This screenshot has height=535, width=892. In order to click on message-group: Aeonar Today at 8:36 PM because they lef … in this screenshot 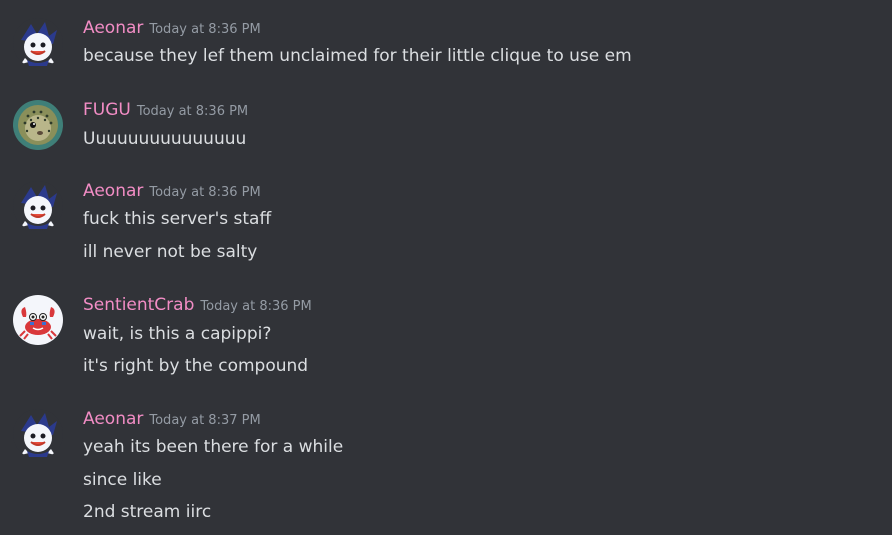, I will do `click(446, 43)`.